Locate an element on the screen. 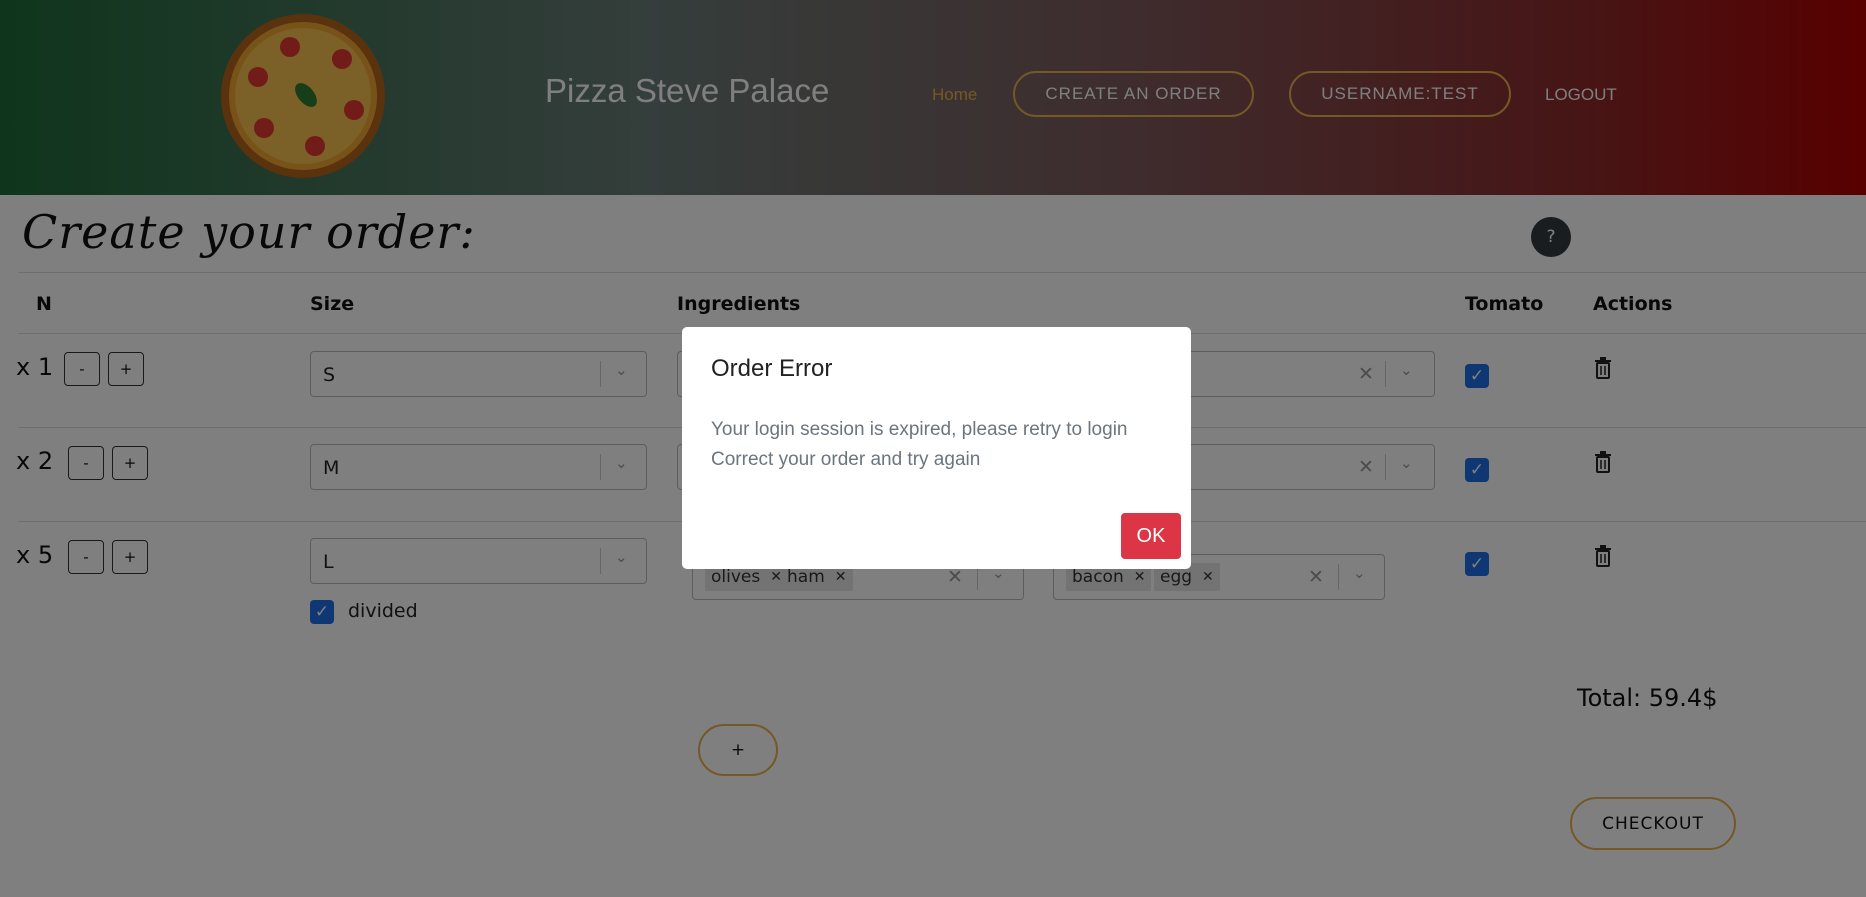 This screenshot has width=1866, height=897. dialog-message-line-2: Correct your order and try again is located at coordinates (846, 459).